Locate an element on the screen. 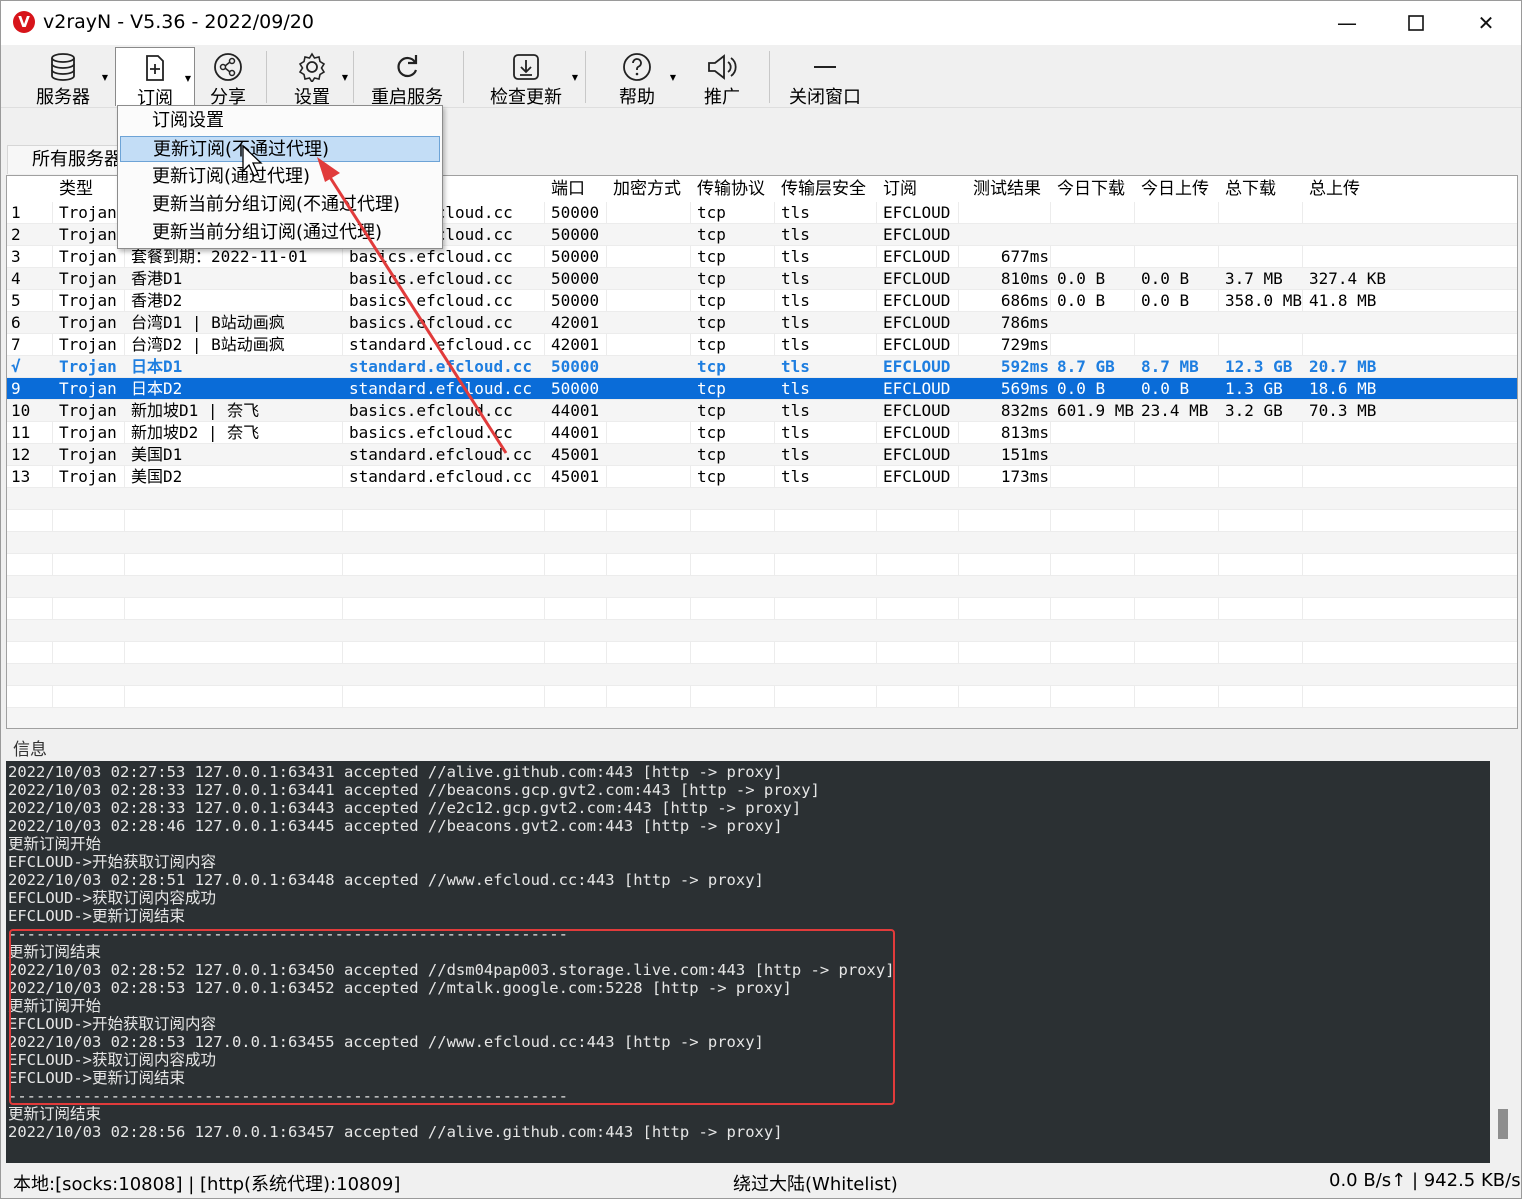 The image size is (1522, 1199). close-icon: ✕ is located at coordinates (1486, 23).